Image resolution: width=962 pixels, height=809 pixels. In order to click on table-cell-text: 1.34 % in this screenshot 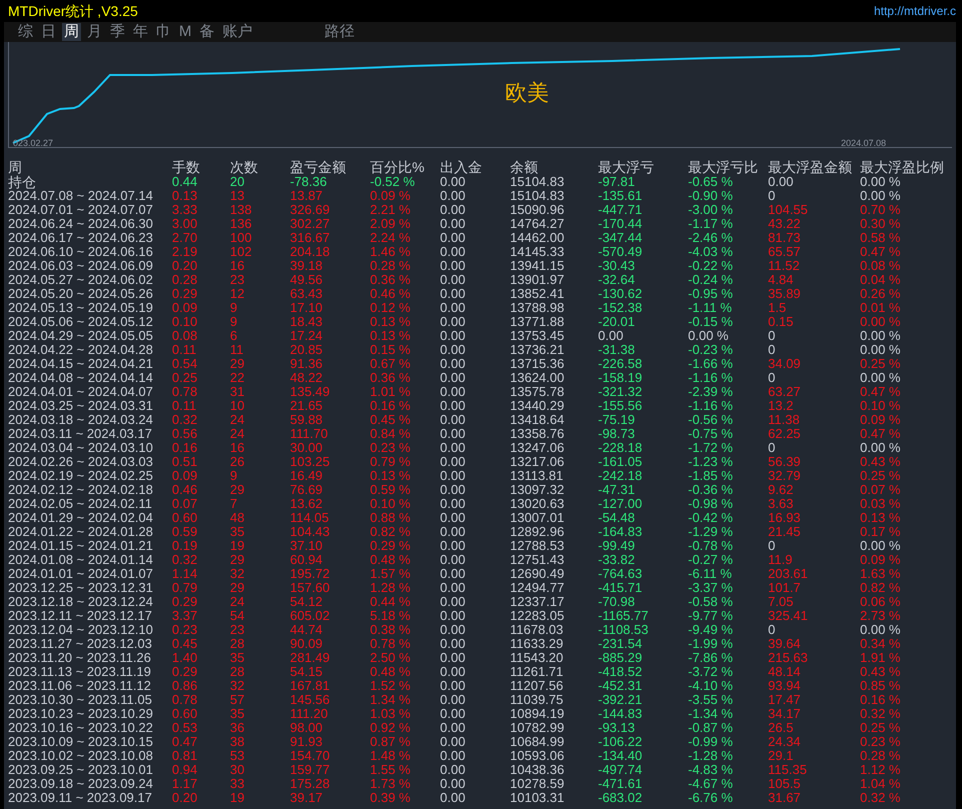, I will do `click(391, 700)`.